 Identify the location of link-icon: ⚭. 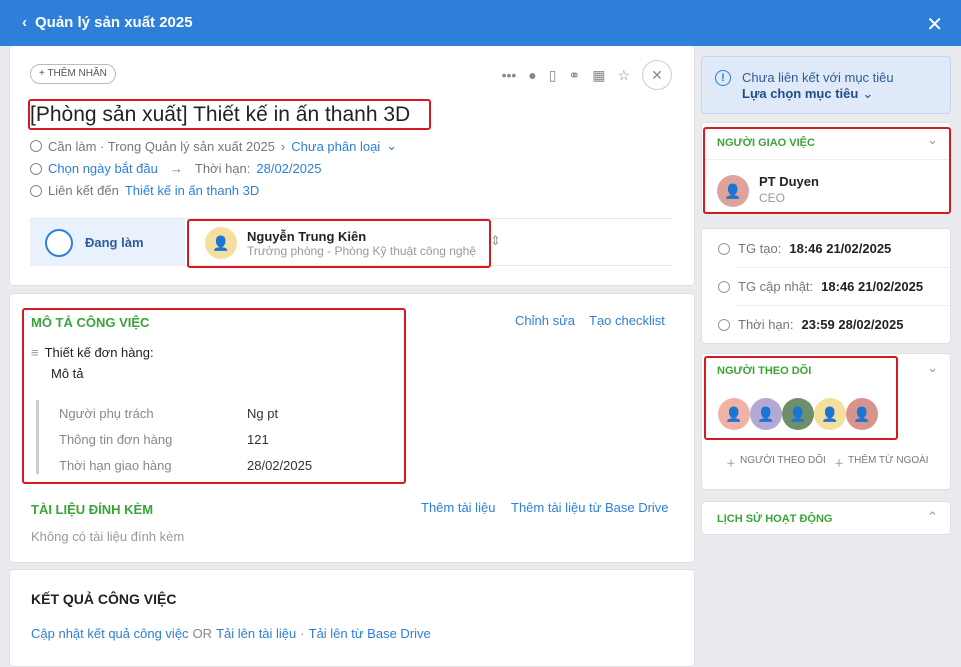
(574, 75).